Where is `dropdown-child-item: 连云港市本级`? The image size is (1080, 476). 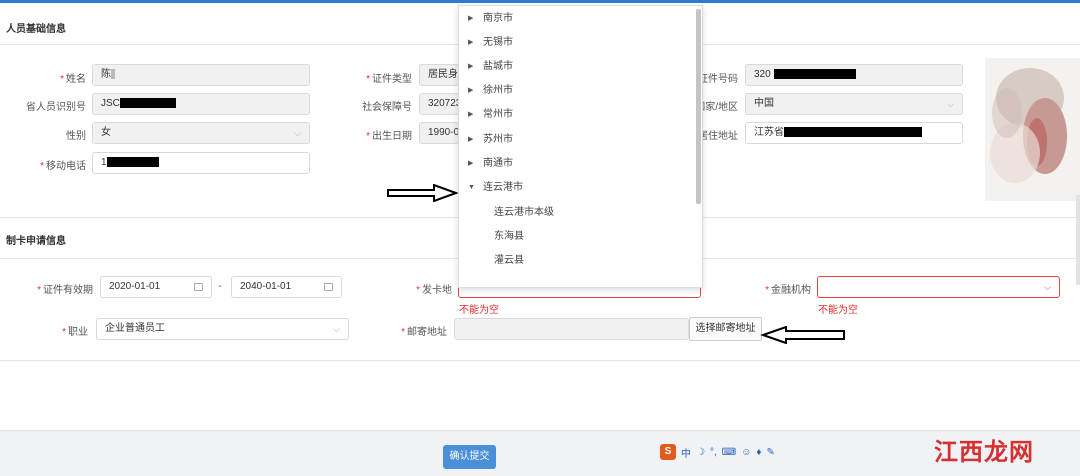
dropdown-child-item: 连云港市本级 is located at coordinates (576, 213).